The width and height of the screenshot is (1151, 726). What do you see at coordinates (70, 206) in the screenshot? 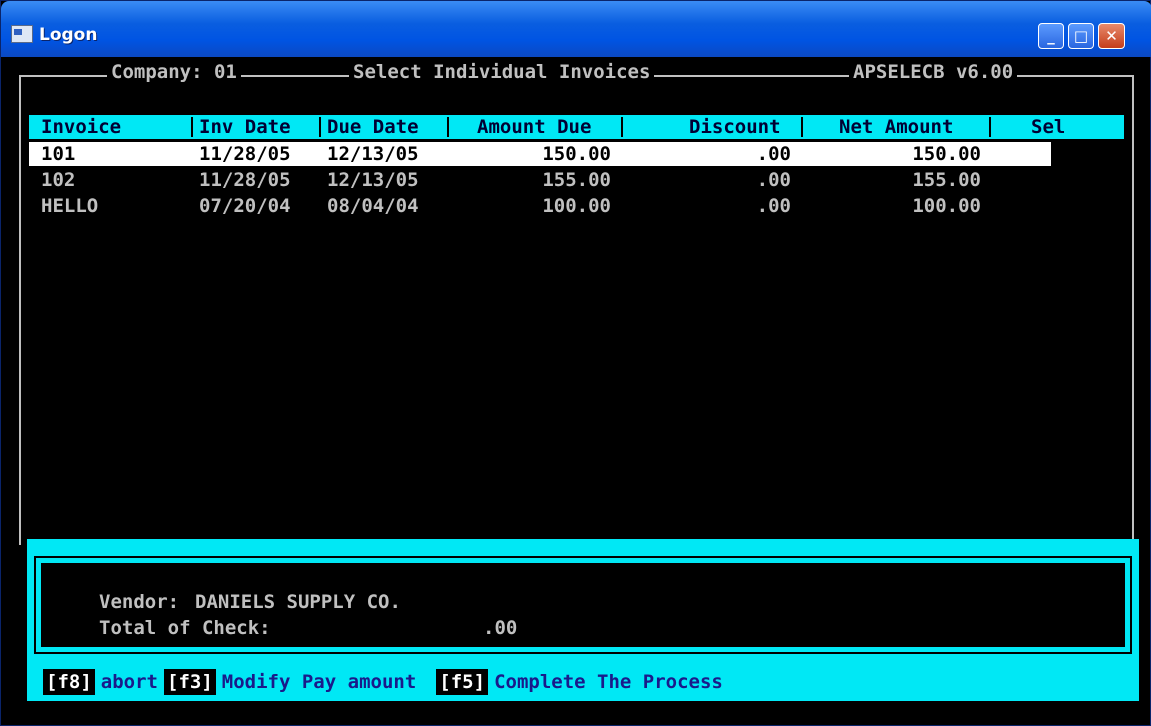
I see `invoice-cell: HELLO` at bounding box center [70, 206].